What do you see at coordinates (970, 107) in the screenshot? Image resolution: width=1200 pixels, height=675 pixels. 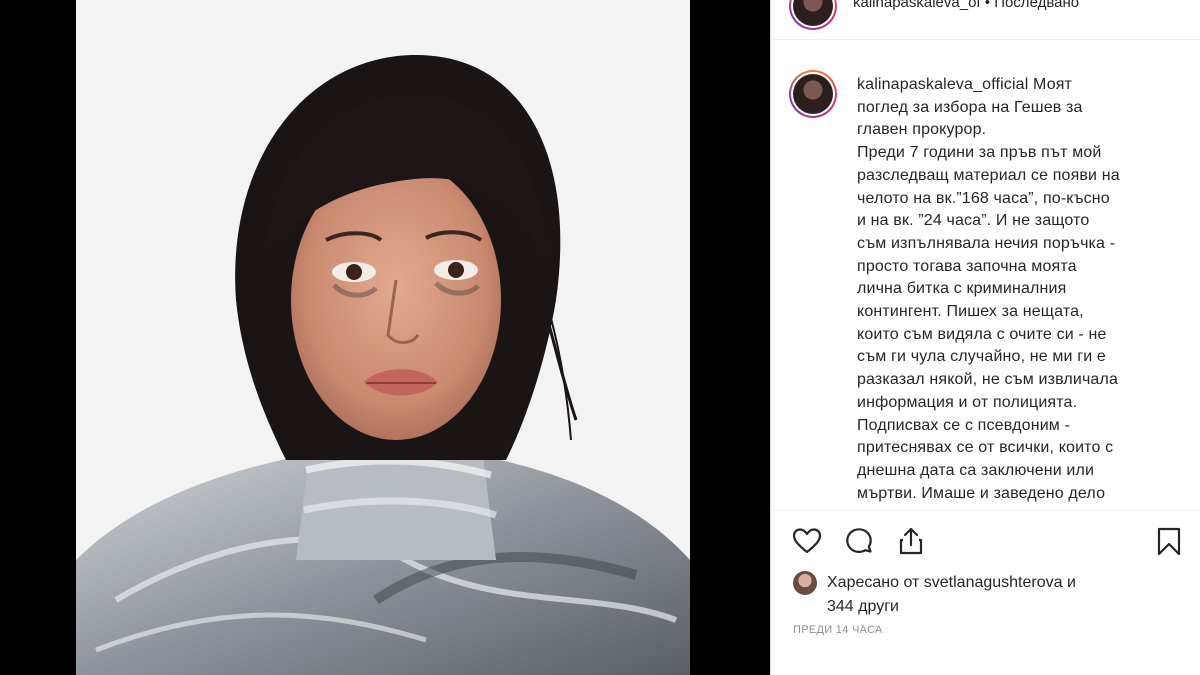 I see `caption-line: поглед за избора на Гешев за` at bounding box center [970, 107].